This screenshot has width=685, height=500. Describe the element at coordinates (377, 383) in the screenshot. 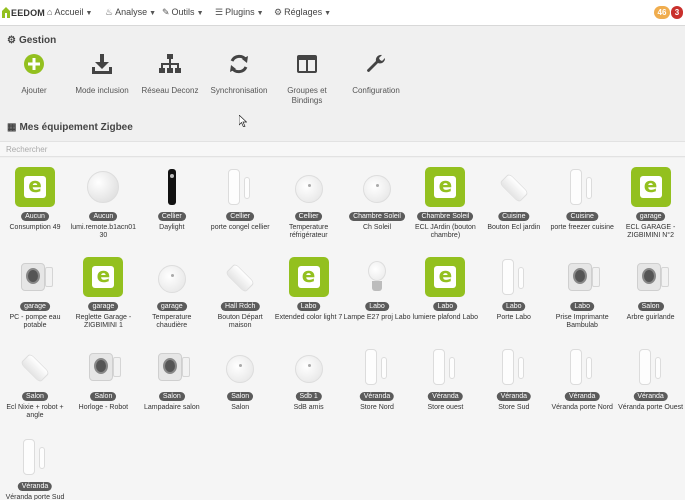

I see `equipment-card: Véranda Store Nord` at that location.